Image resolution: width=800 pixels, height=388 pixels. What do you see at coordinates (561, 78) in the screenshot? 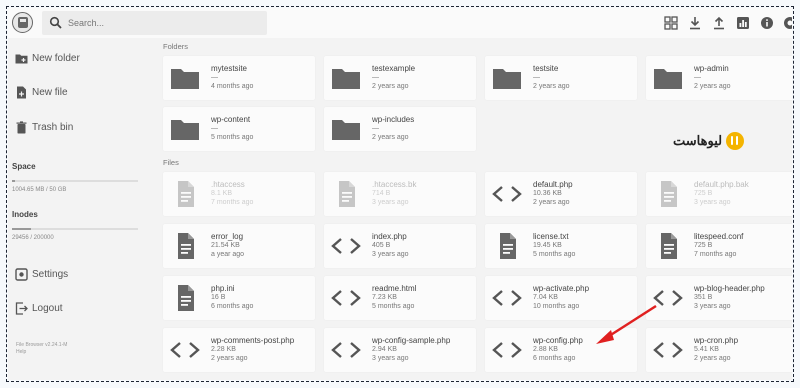
I see `folder-card: testsite — 2 years ago` at bounding box center [561, 78].